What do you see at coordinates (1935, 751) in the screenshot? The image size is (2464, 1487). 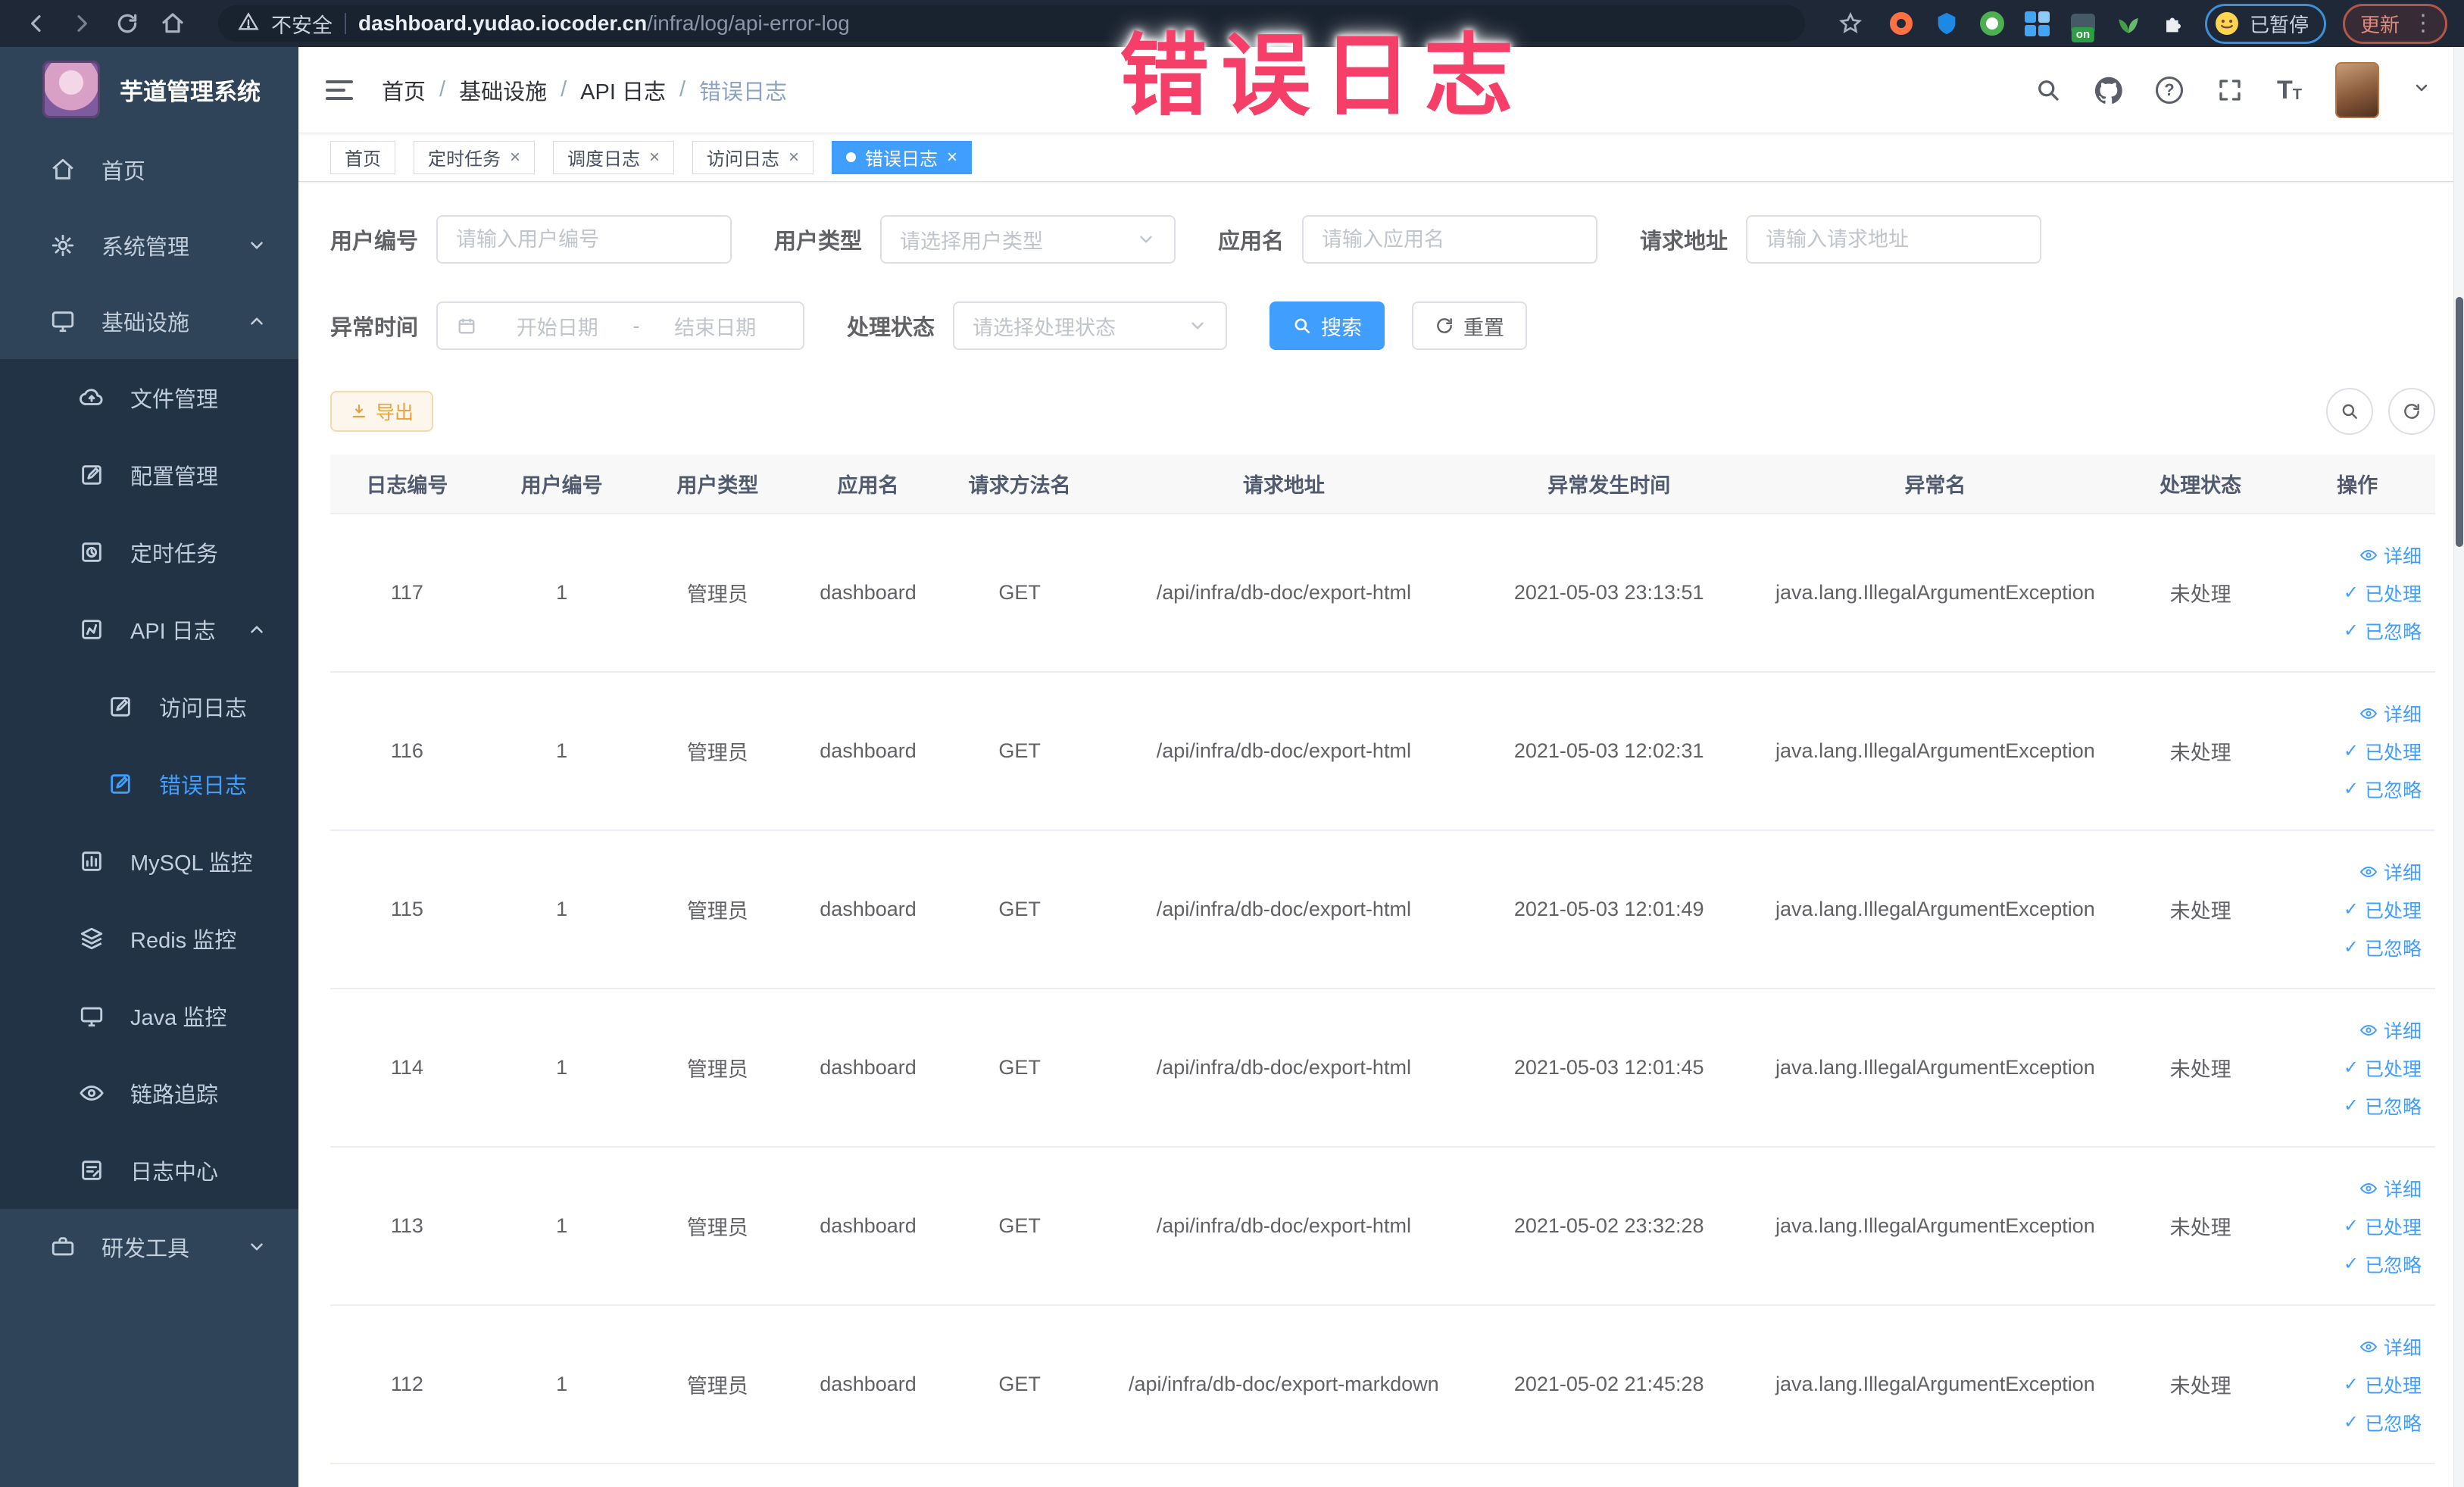 I see `cell-exception-name: java.lang.IllegalArgumentException` at bounding box center [1935, 751].